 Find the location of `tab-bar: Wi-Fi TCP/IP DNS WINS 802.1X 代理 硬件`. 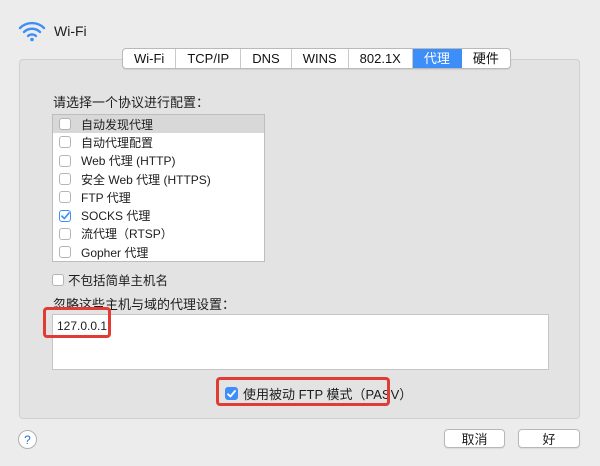

tab-bar: Wi-Fi TCP/IP DNS WINS 802.1X 代理 硬件 is located at coordinates (316, 58).